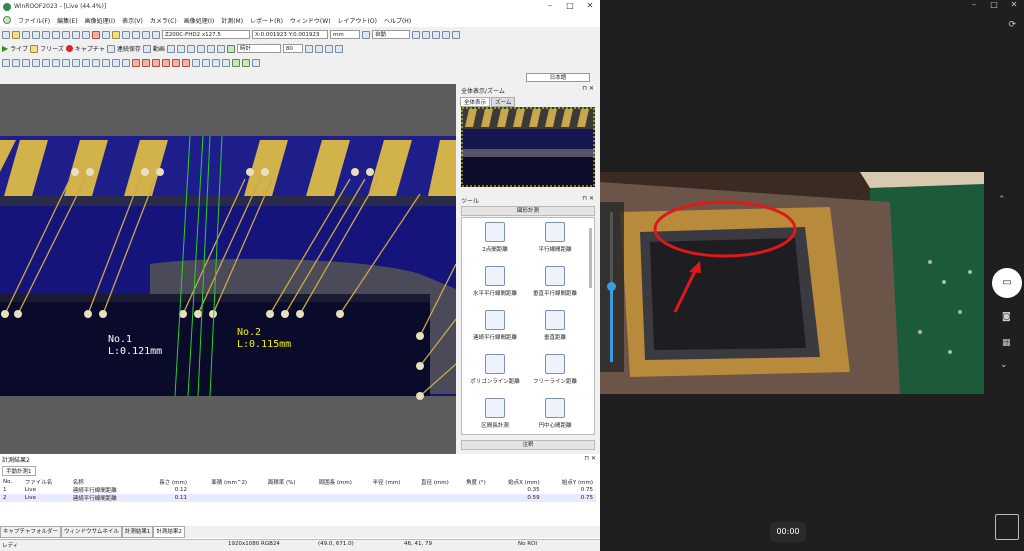 This screenshot has height=551, width=1024. I want to click on circle2-tool-icon, so click(146, 62).